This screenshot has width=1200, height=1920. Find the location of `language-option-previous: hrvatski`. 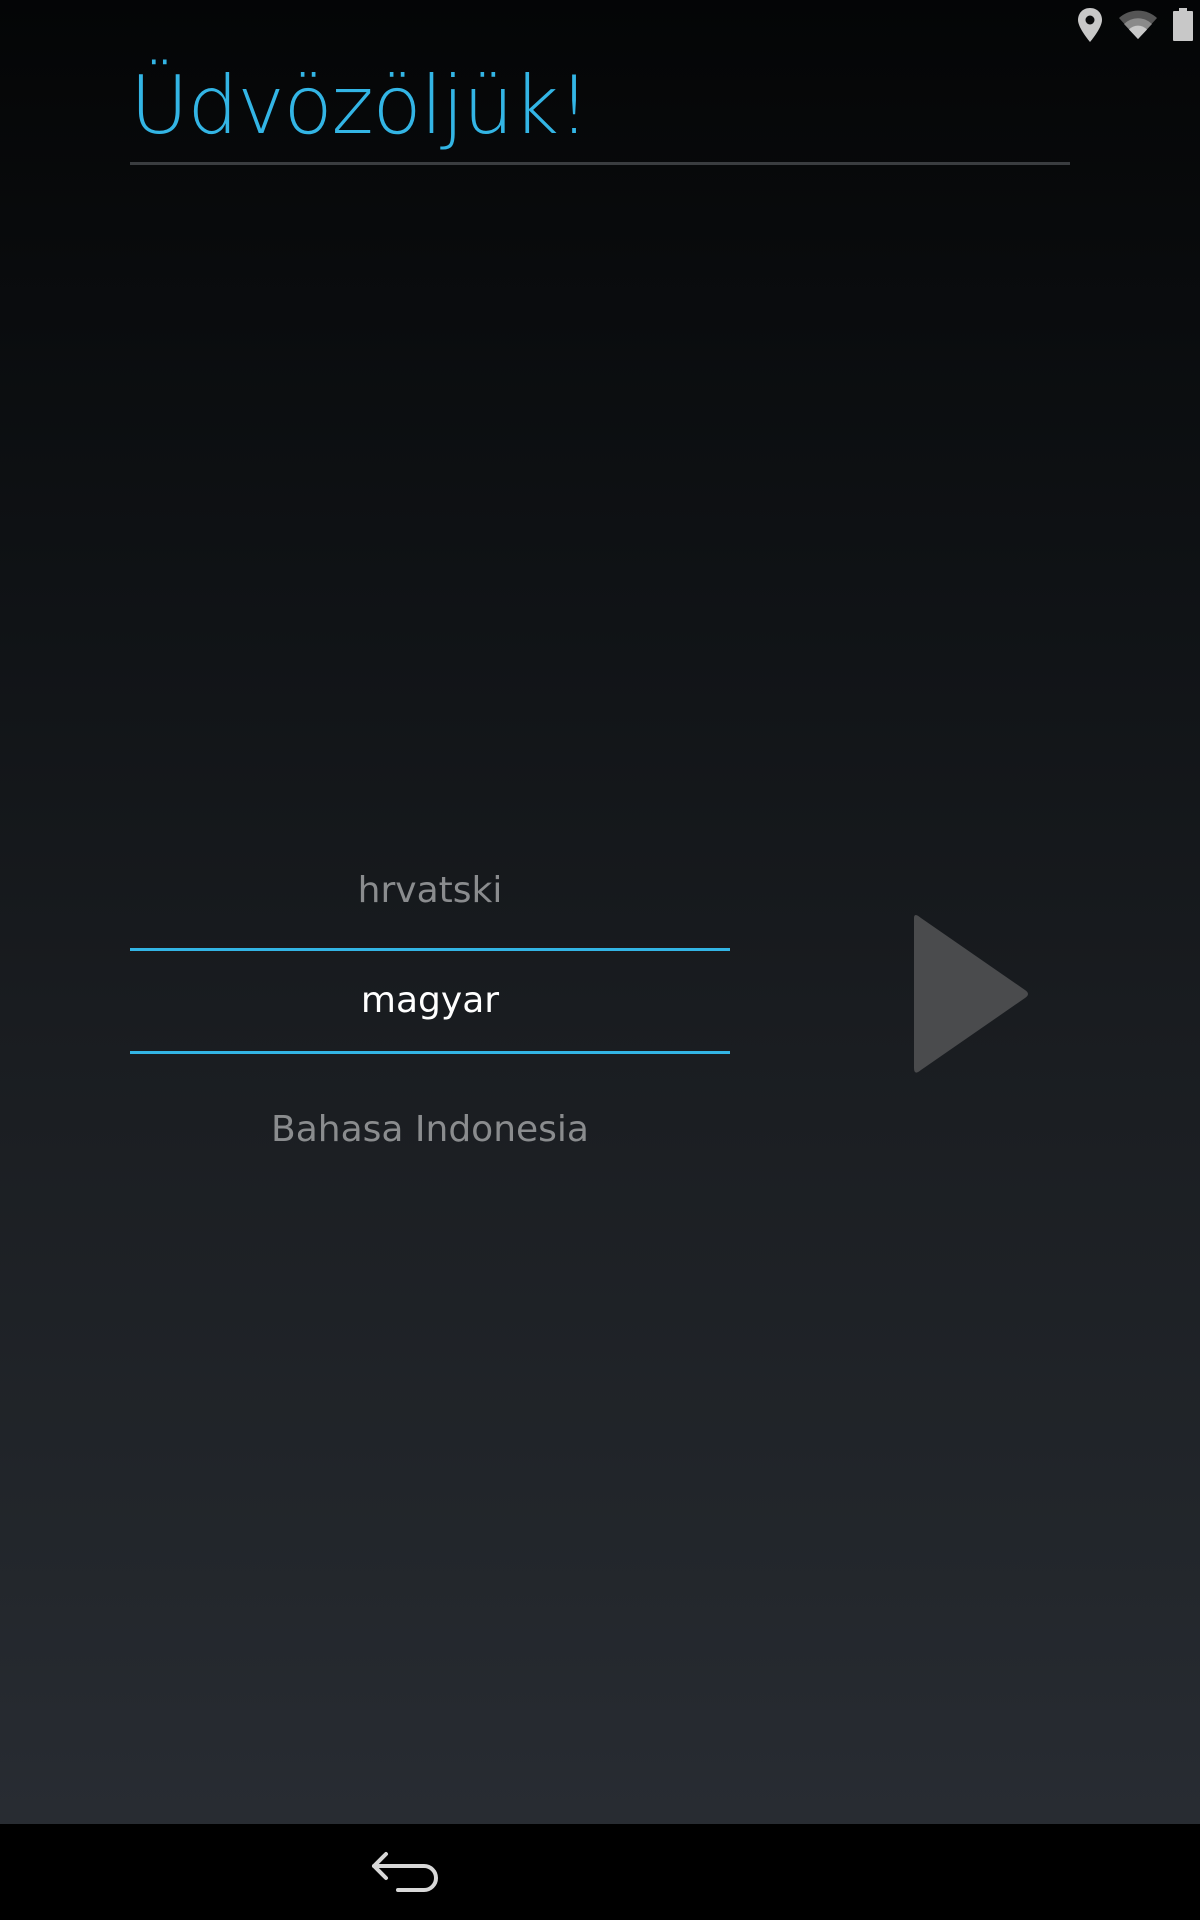

language-option-previous: hrvatski is located at coordinates (430, 891).